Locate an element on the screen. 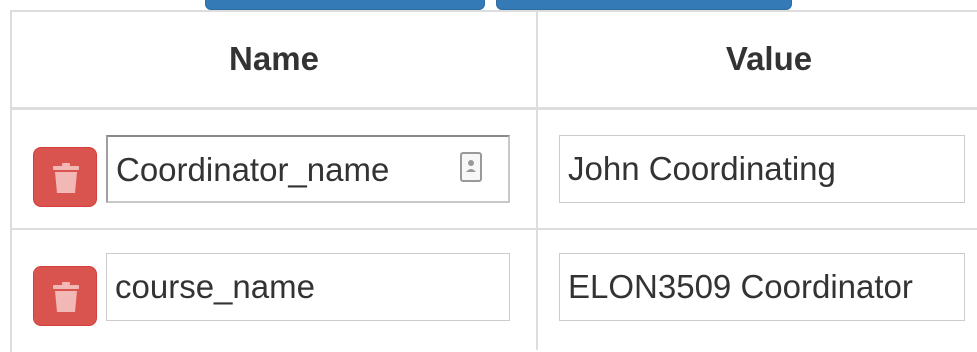  contact-card-icon is located at coordinates (471, 167).